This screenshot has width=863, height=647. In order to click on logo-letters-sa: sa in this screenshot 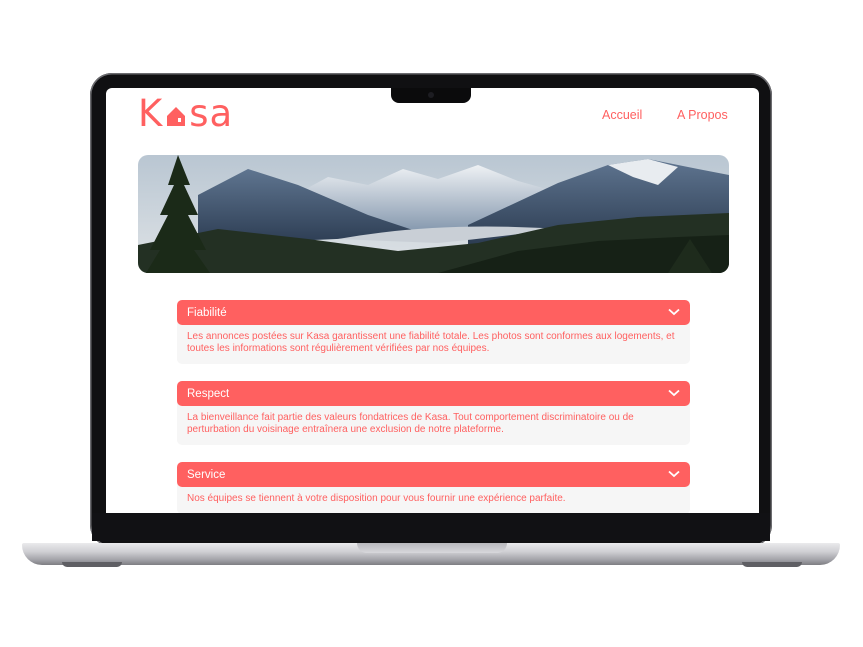, I will do `click(211, 113)`.